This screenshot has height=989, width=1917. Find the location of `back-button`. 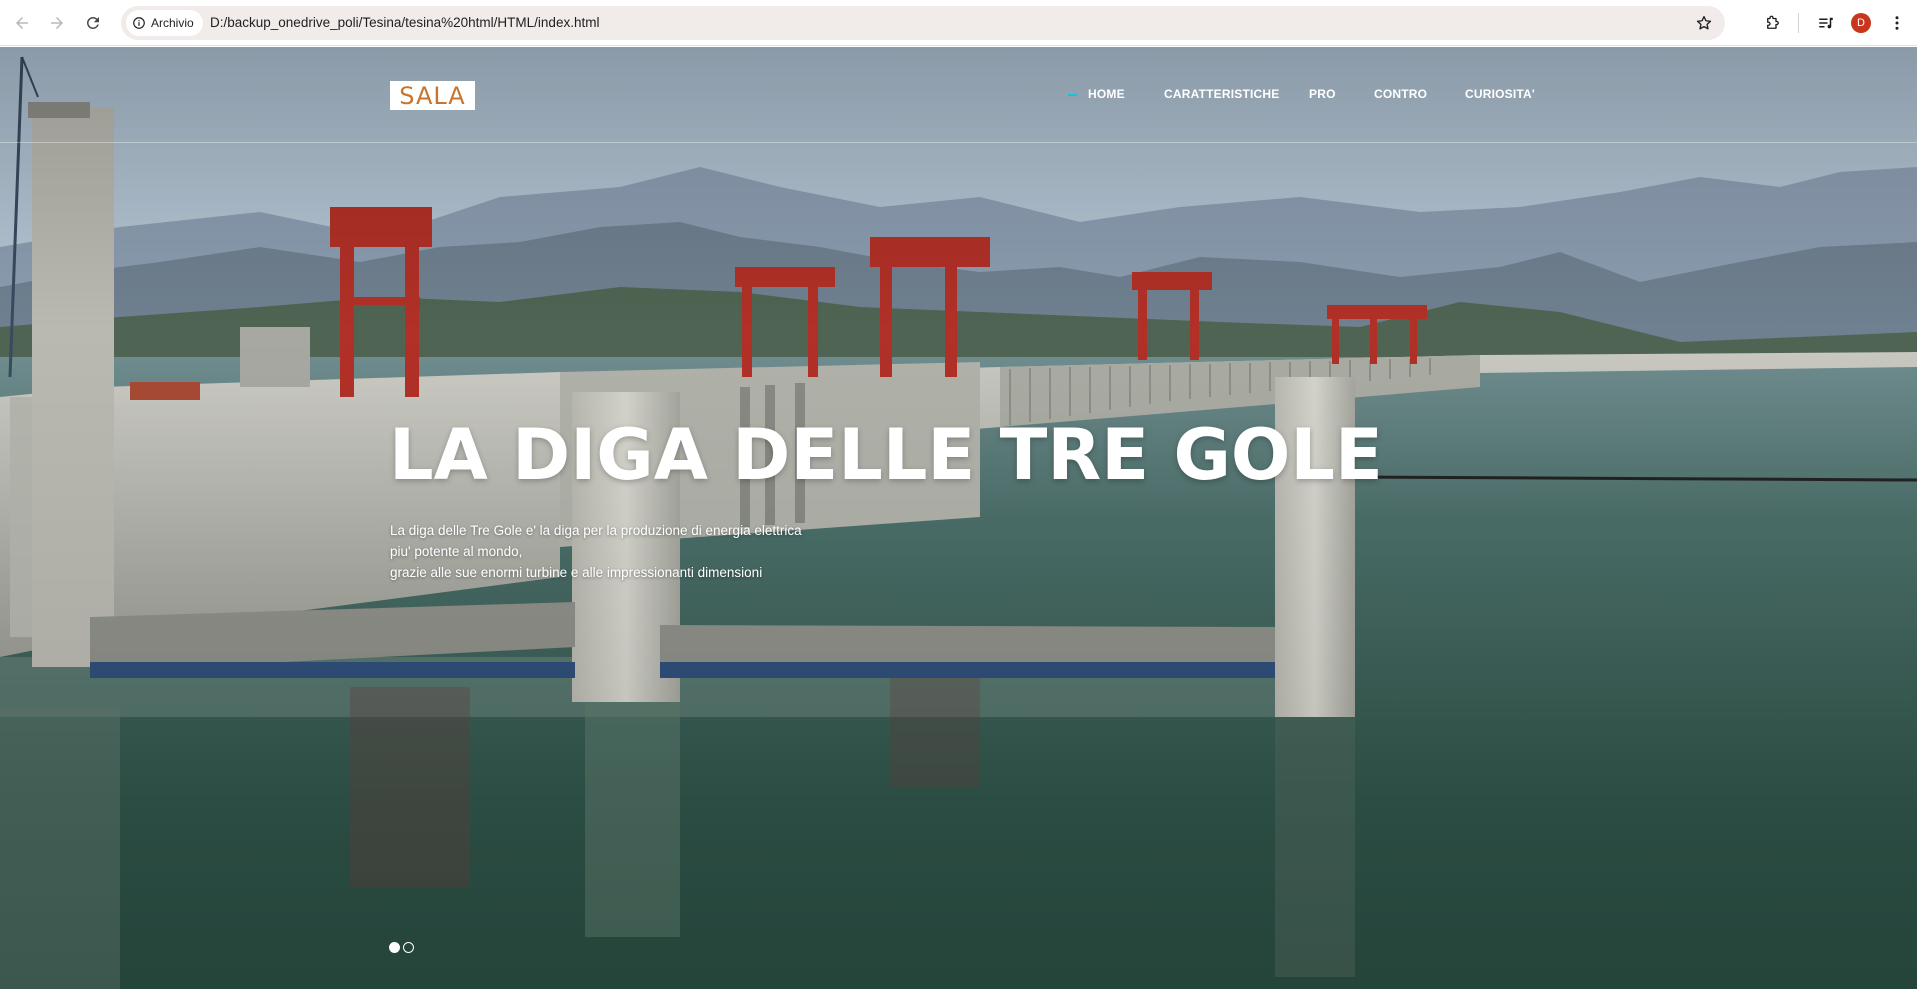

back-button is located at coordinates (22, 23).